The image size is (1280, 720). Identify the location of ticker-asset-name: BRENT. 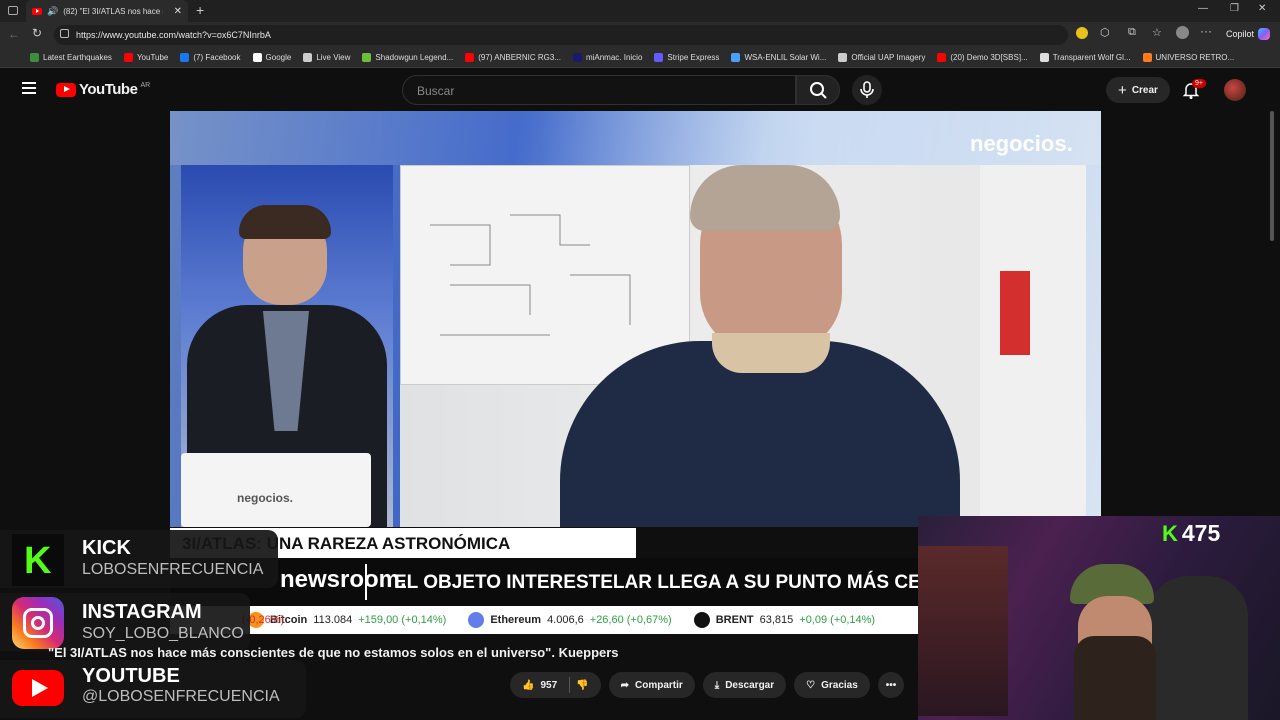
(734, 620).